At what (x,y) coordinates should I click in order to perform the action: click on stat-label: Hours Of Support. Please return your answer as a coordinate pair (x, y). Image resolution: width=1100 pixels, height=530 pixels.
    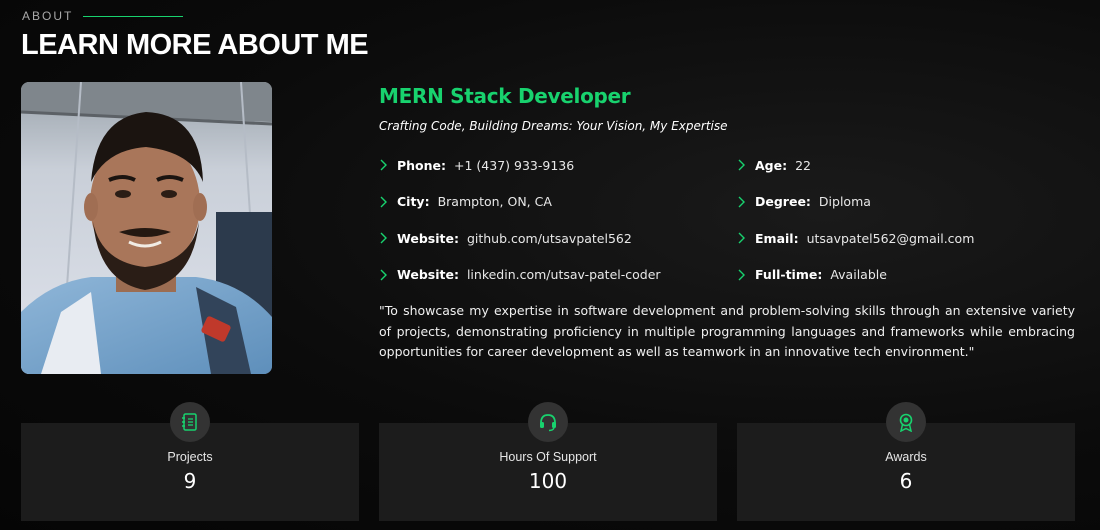
    Looking at the image, I should click on (548, 457).